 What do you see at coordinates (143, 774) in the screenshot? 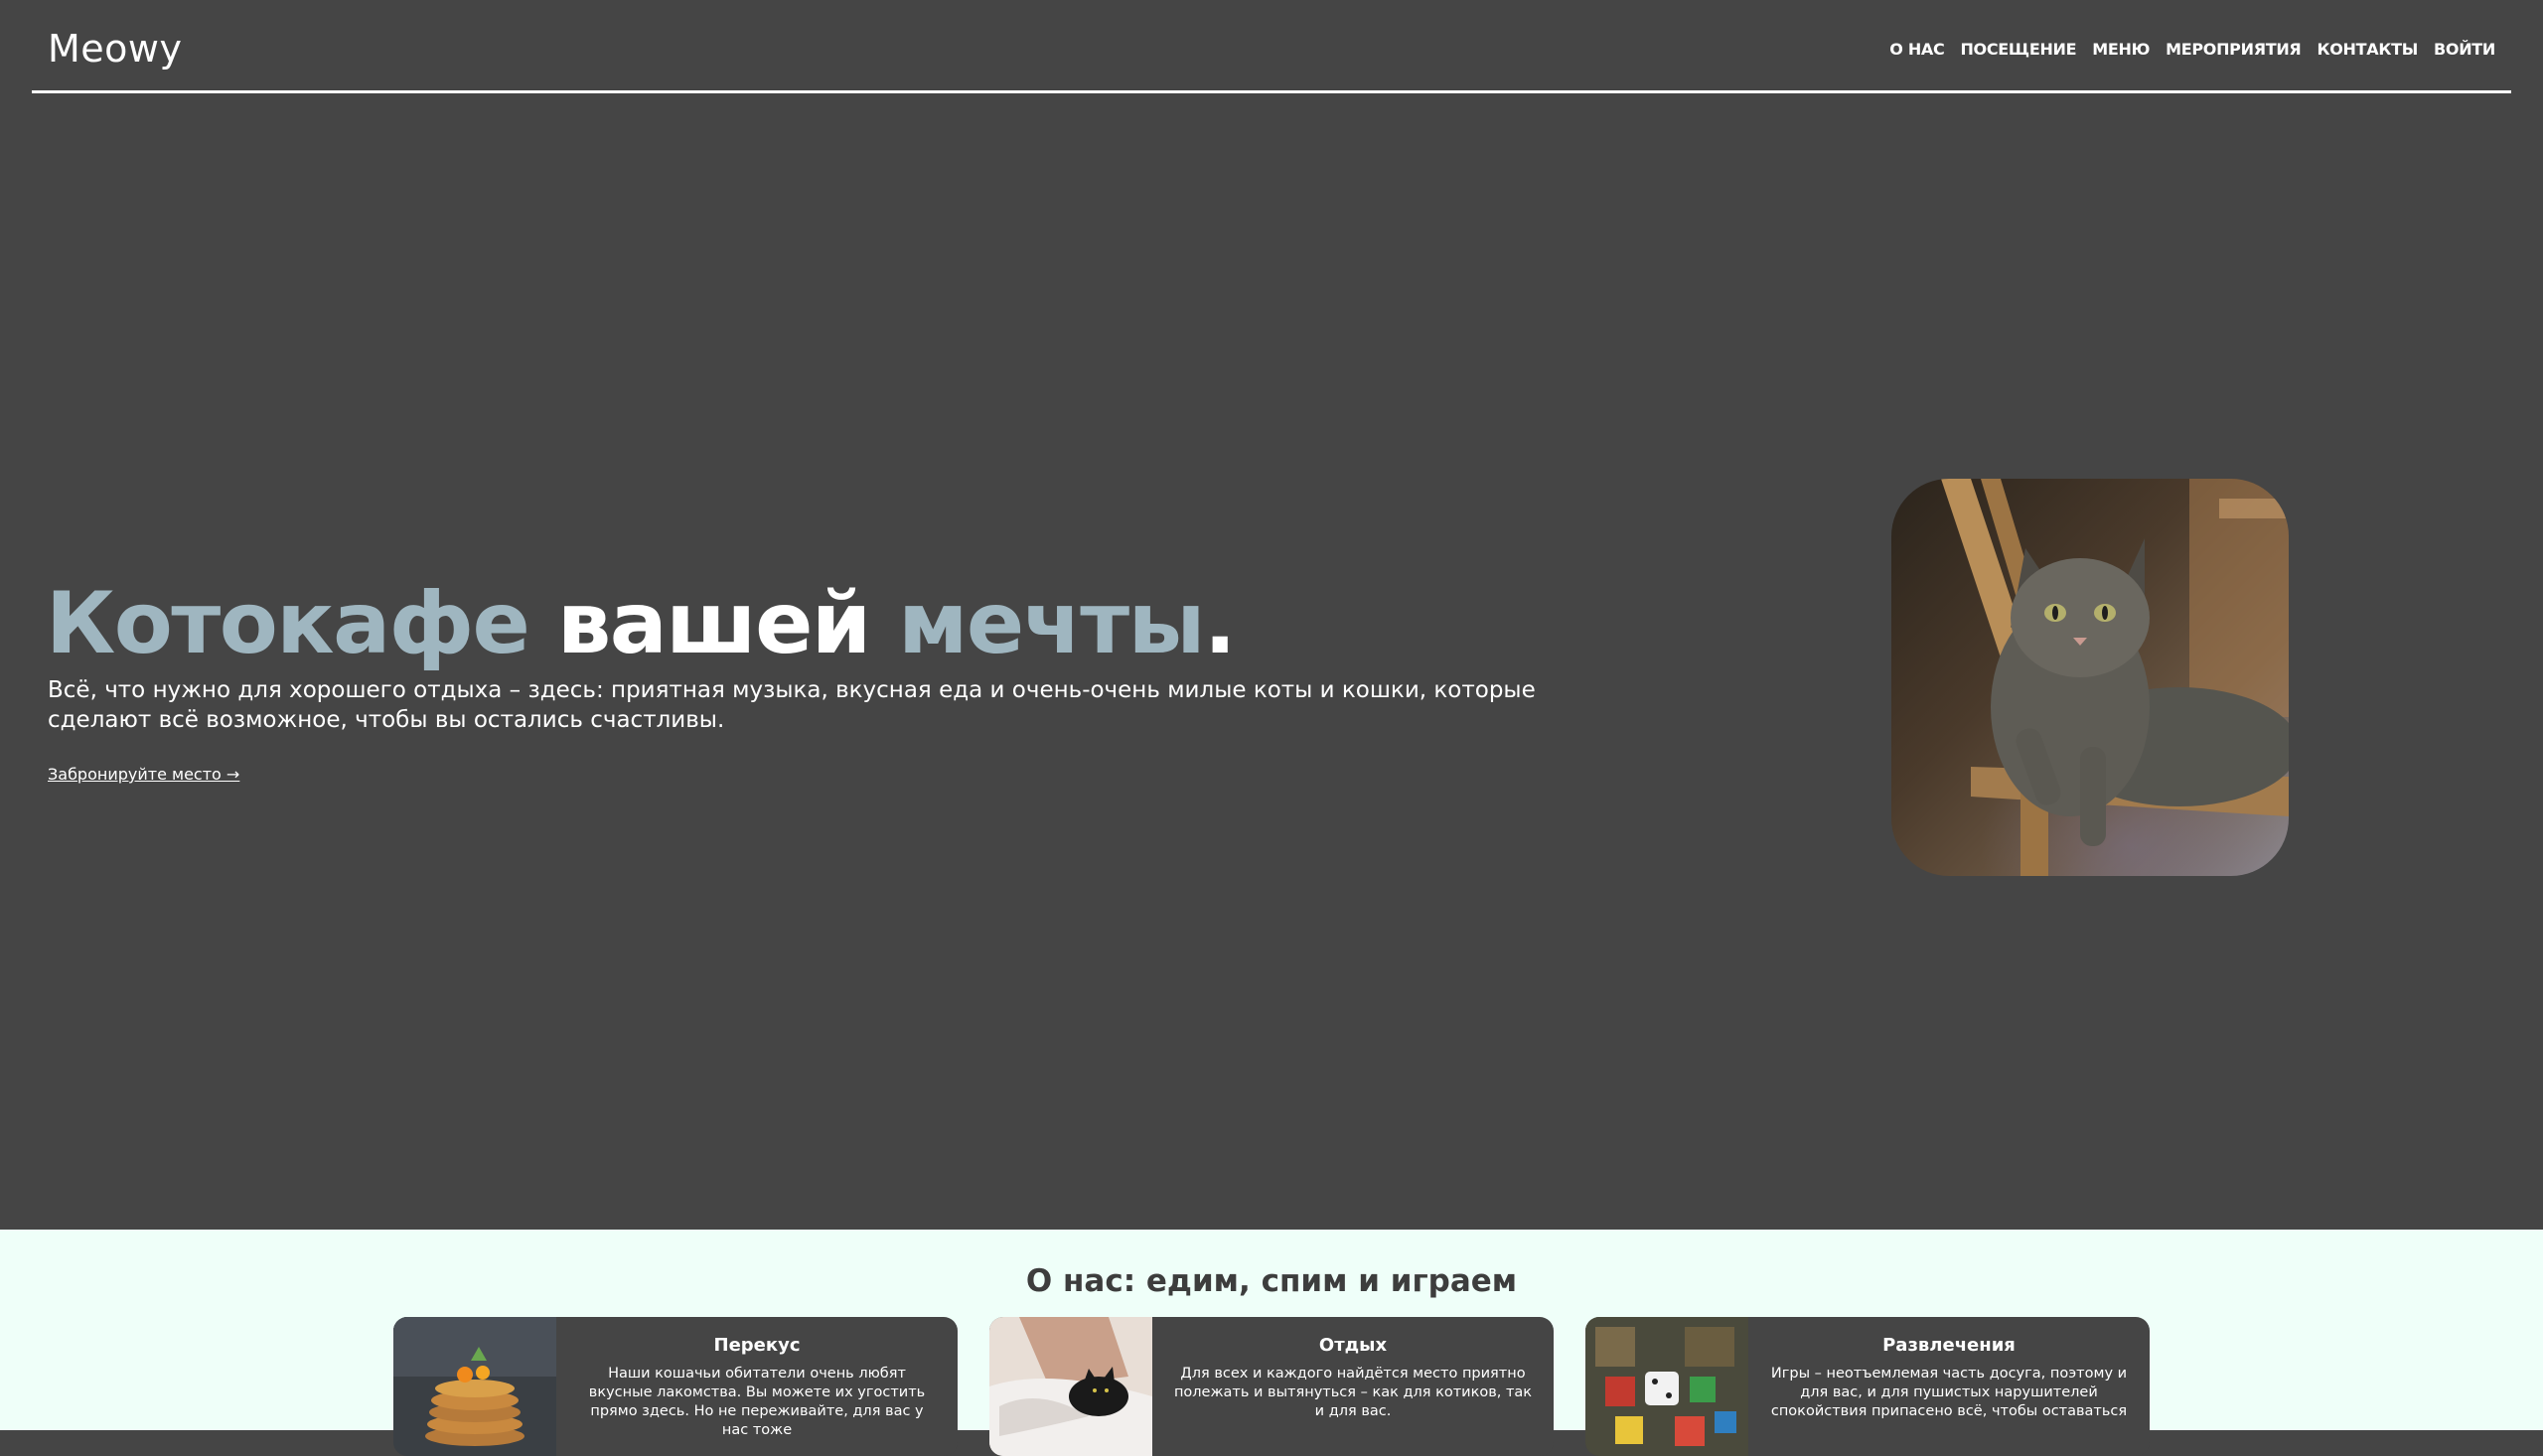
I see `book-seat-link: Забронируйте место →` at bounding box center [143, 774].